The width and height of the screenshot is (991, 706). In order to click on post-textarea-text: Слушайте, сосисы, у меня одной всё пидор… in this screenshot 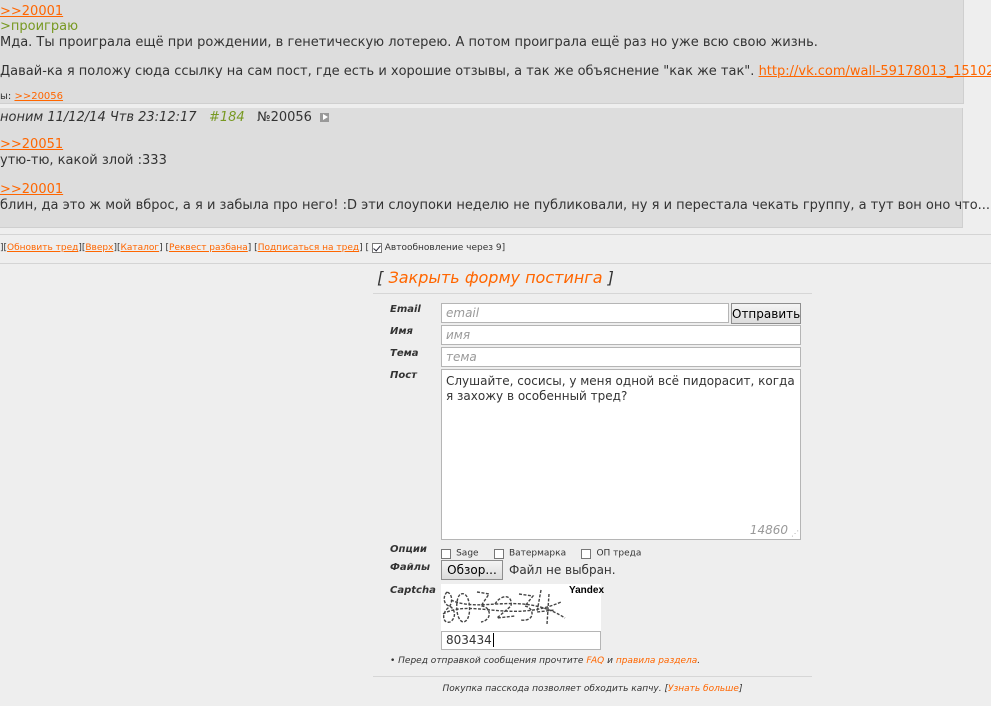, I will do `click(620, 388)`.